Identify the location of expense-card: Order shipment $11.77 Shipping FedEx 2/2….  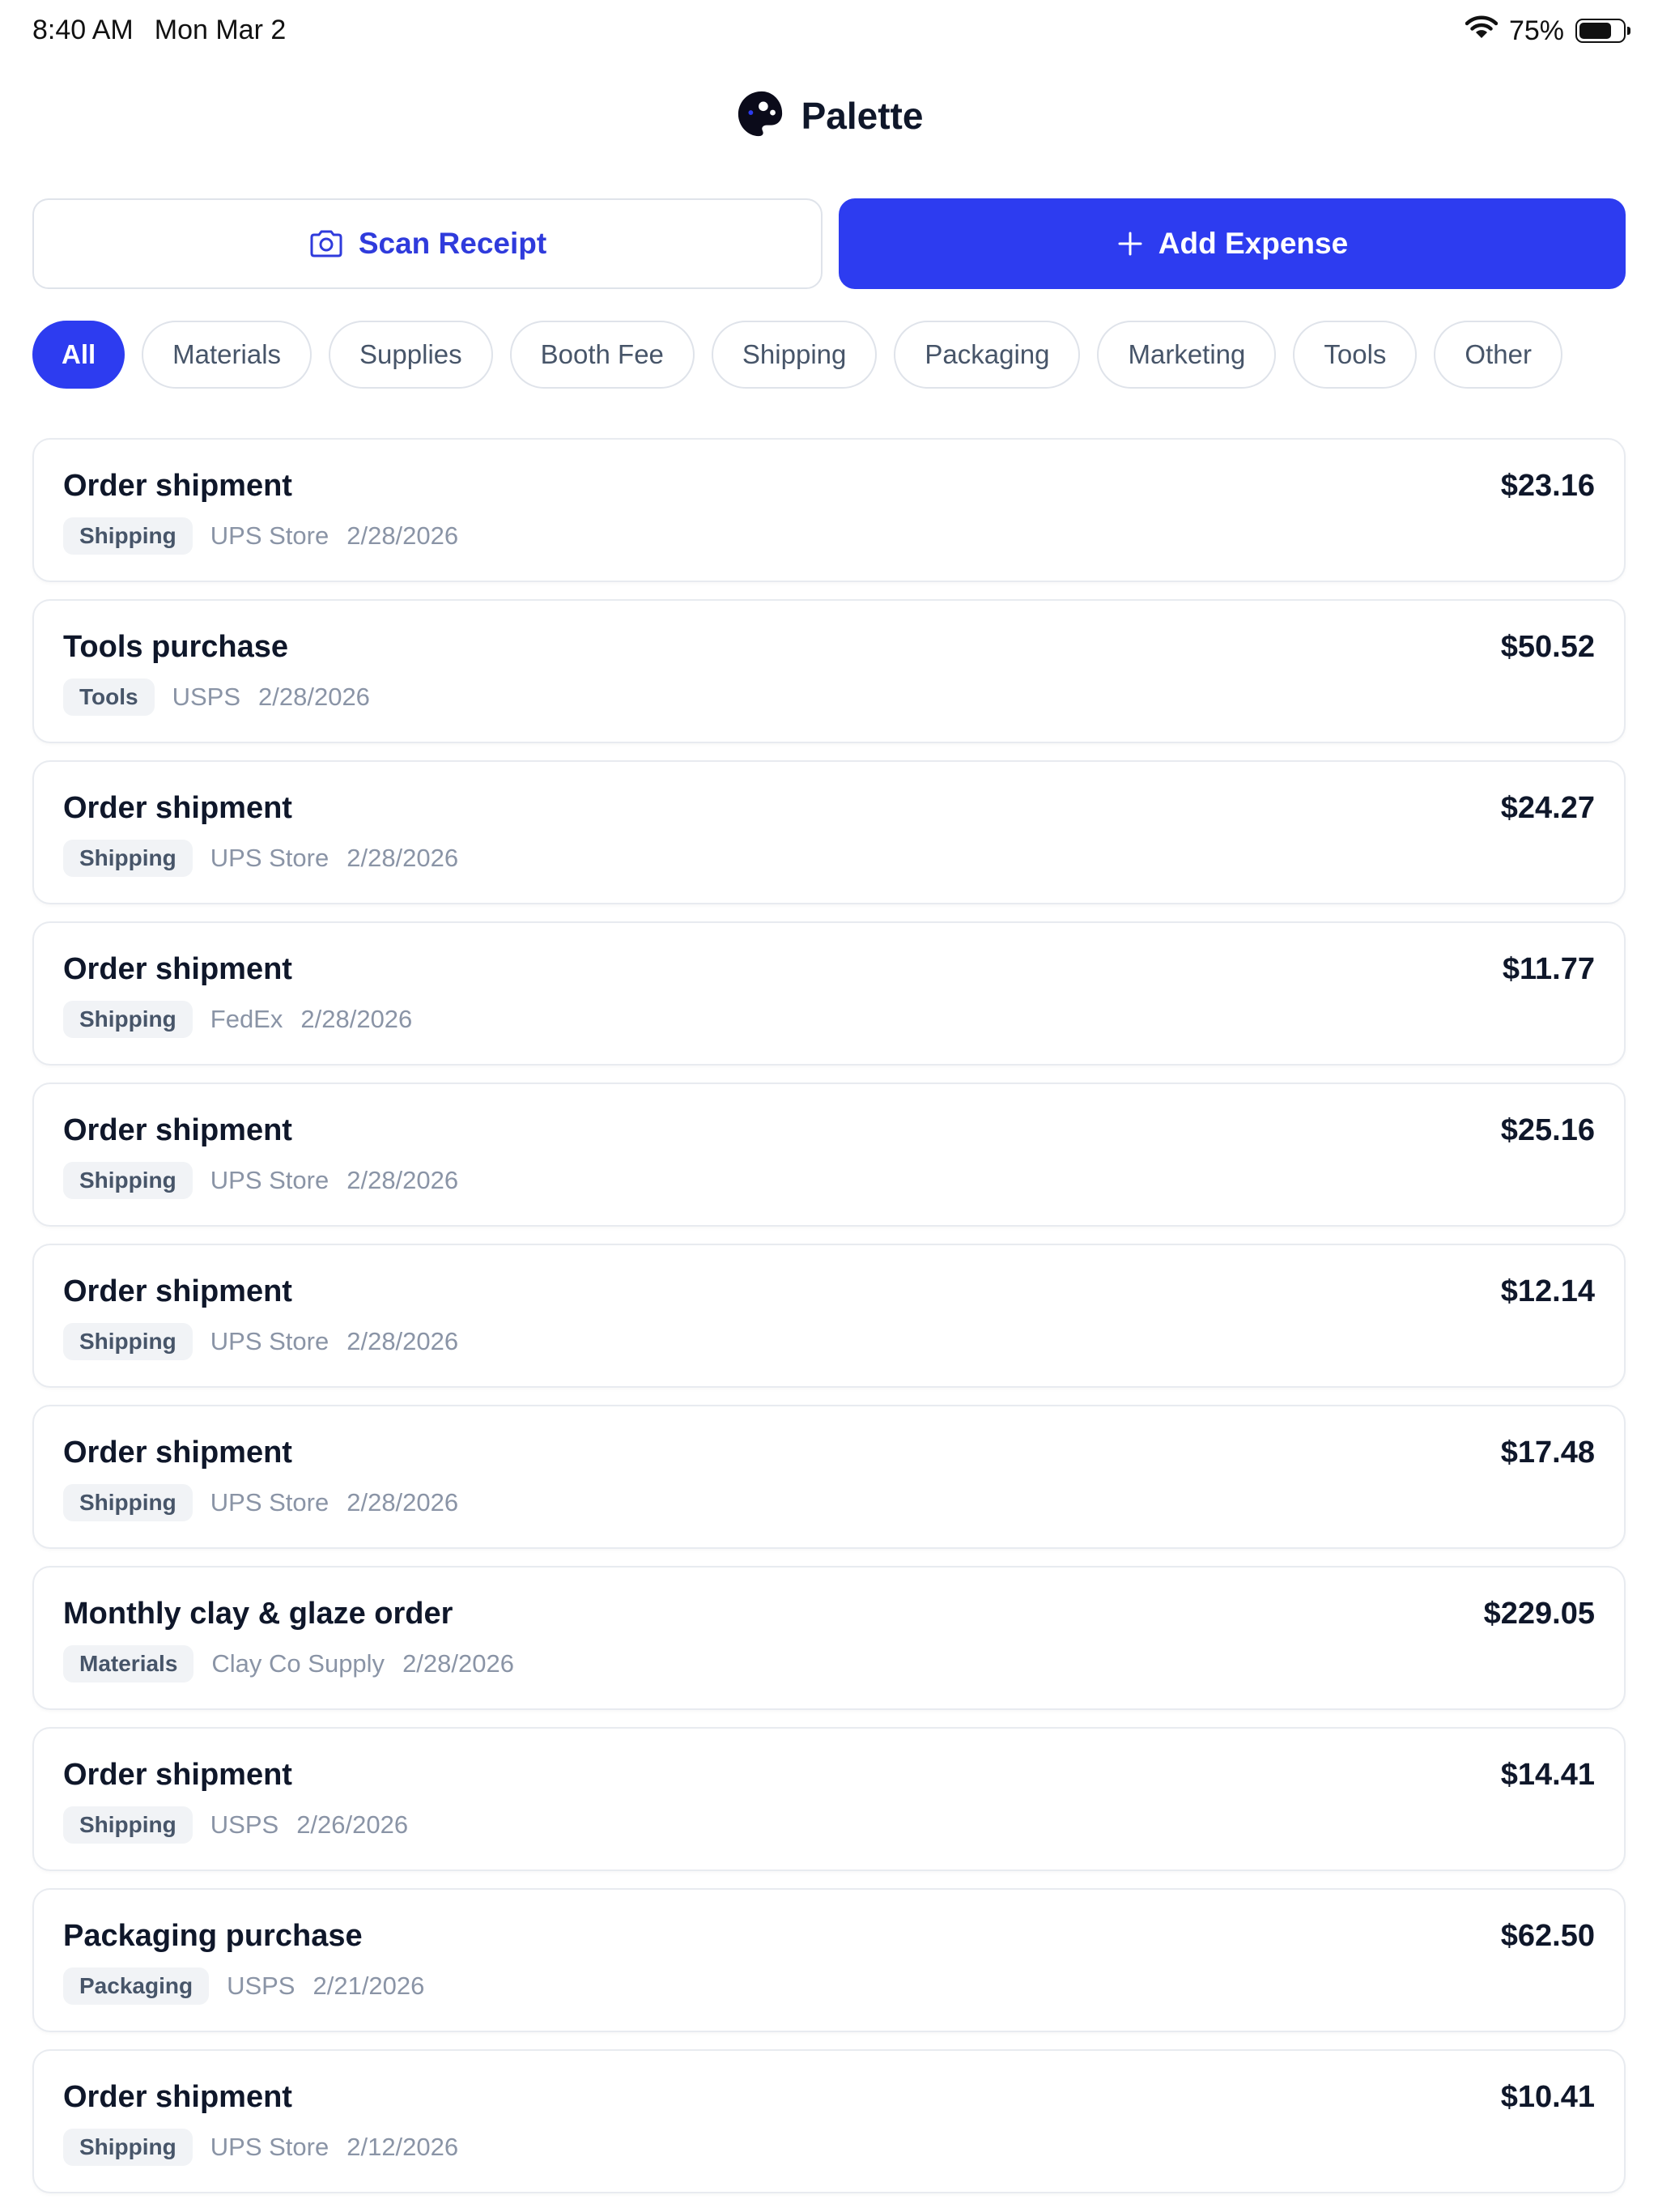
(829, 994).